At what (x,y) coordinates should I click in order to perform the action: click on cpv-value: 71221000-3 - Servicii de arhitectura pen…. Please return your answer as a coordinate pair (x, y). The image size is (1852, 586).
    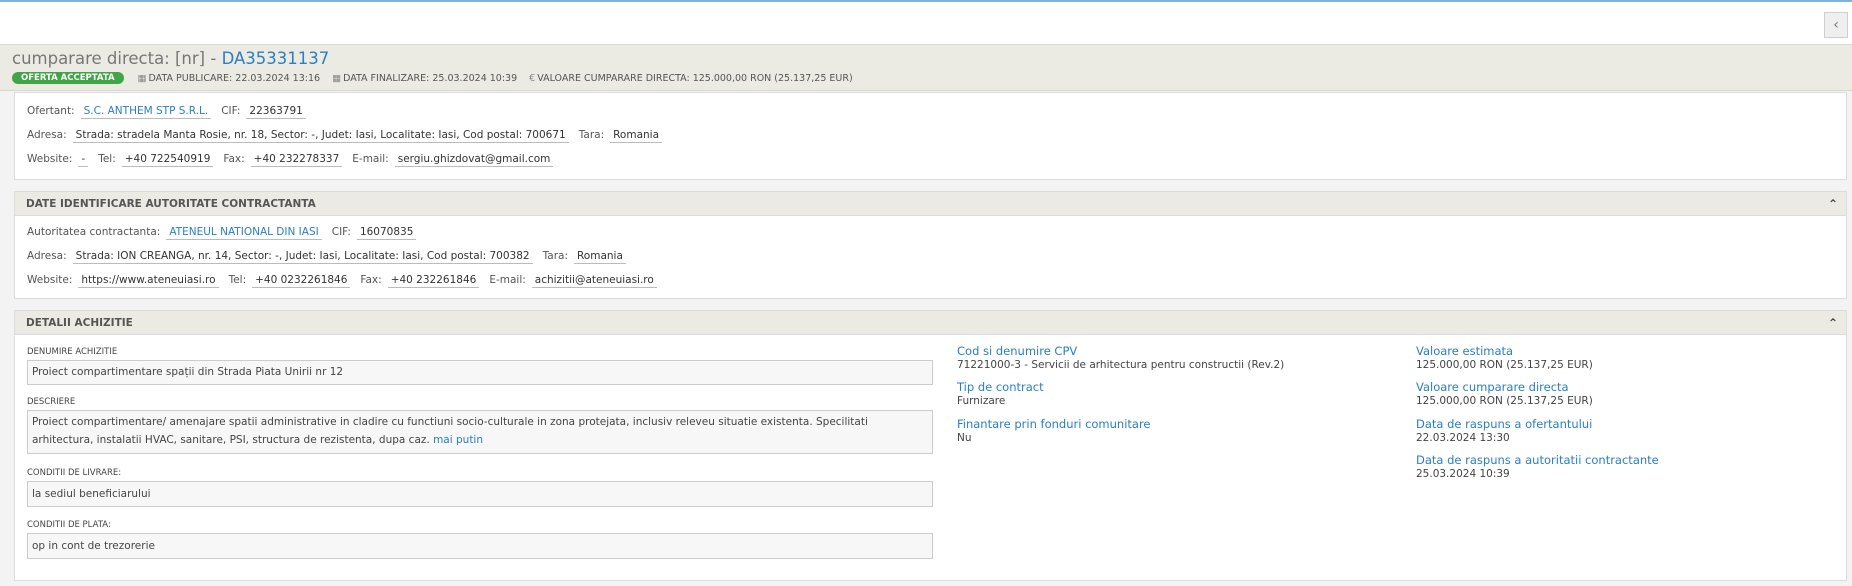
    Looking at the image, I should click on (1121, 365).